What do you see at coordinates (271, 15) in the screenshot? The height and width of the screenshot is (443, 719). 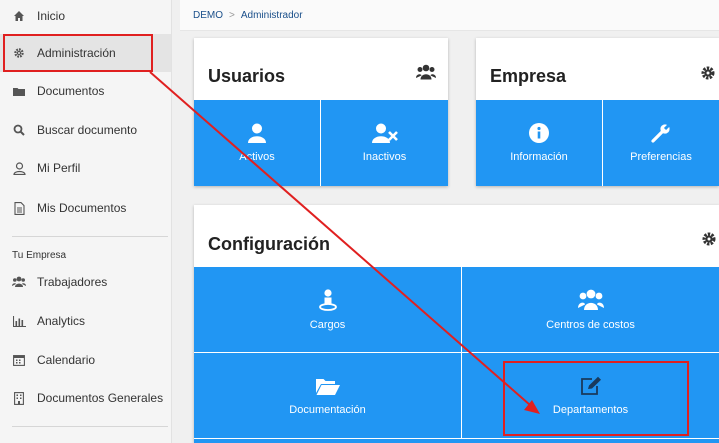 I see `breadcrumb-current: Administrador` at bounding box center [271, 15].